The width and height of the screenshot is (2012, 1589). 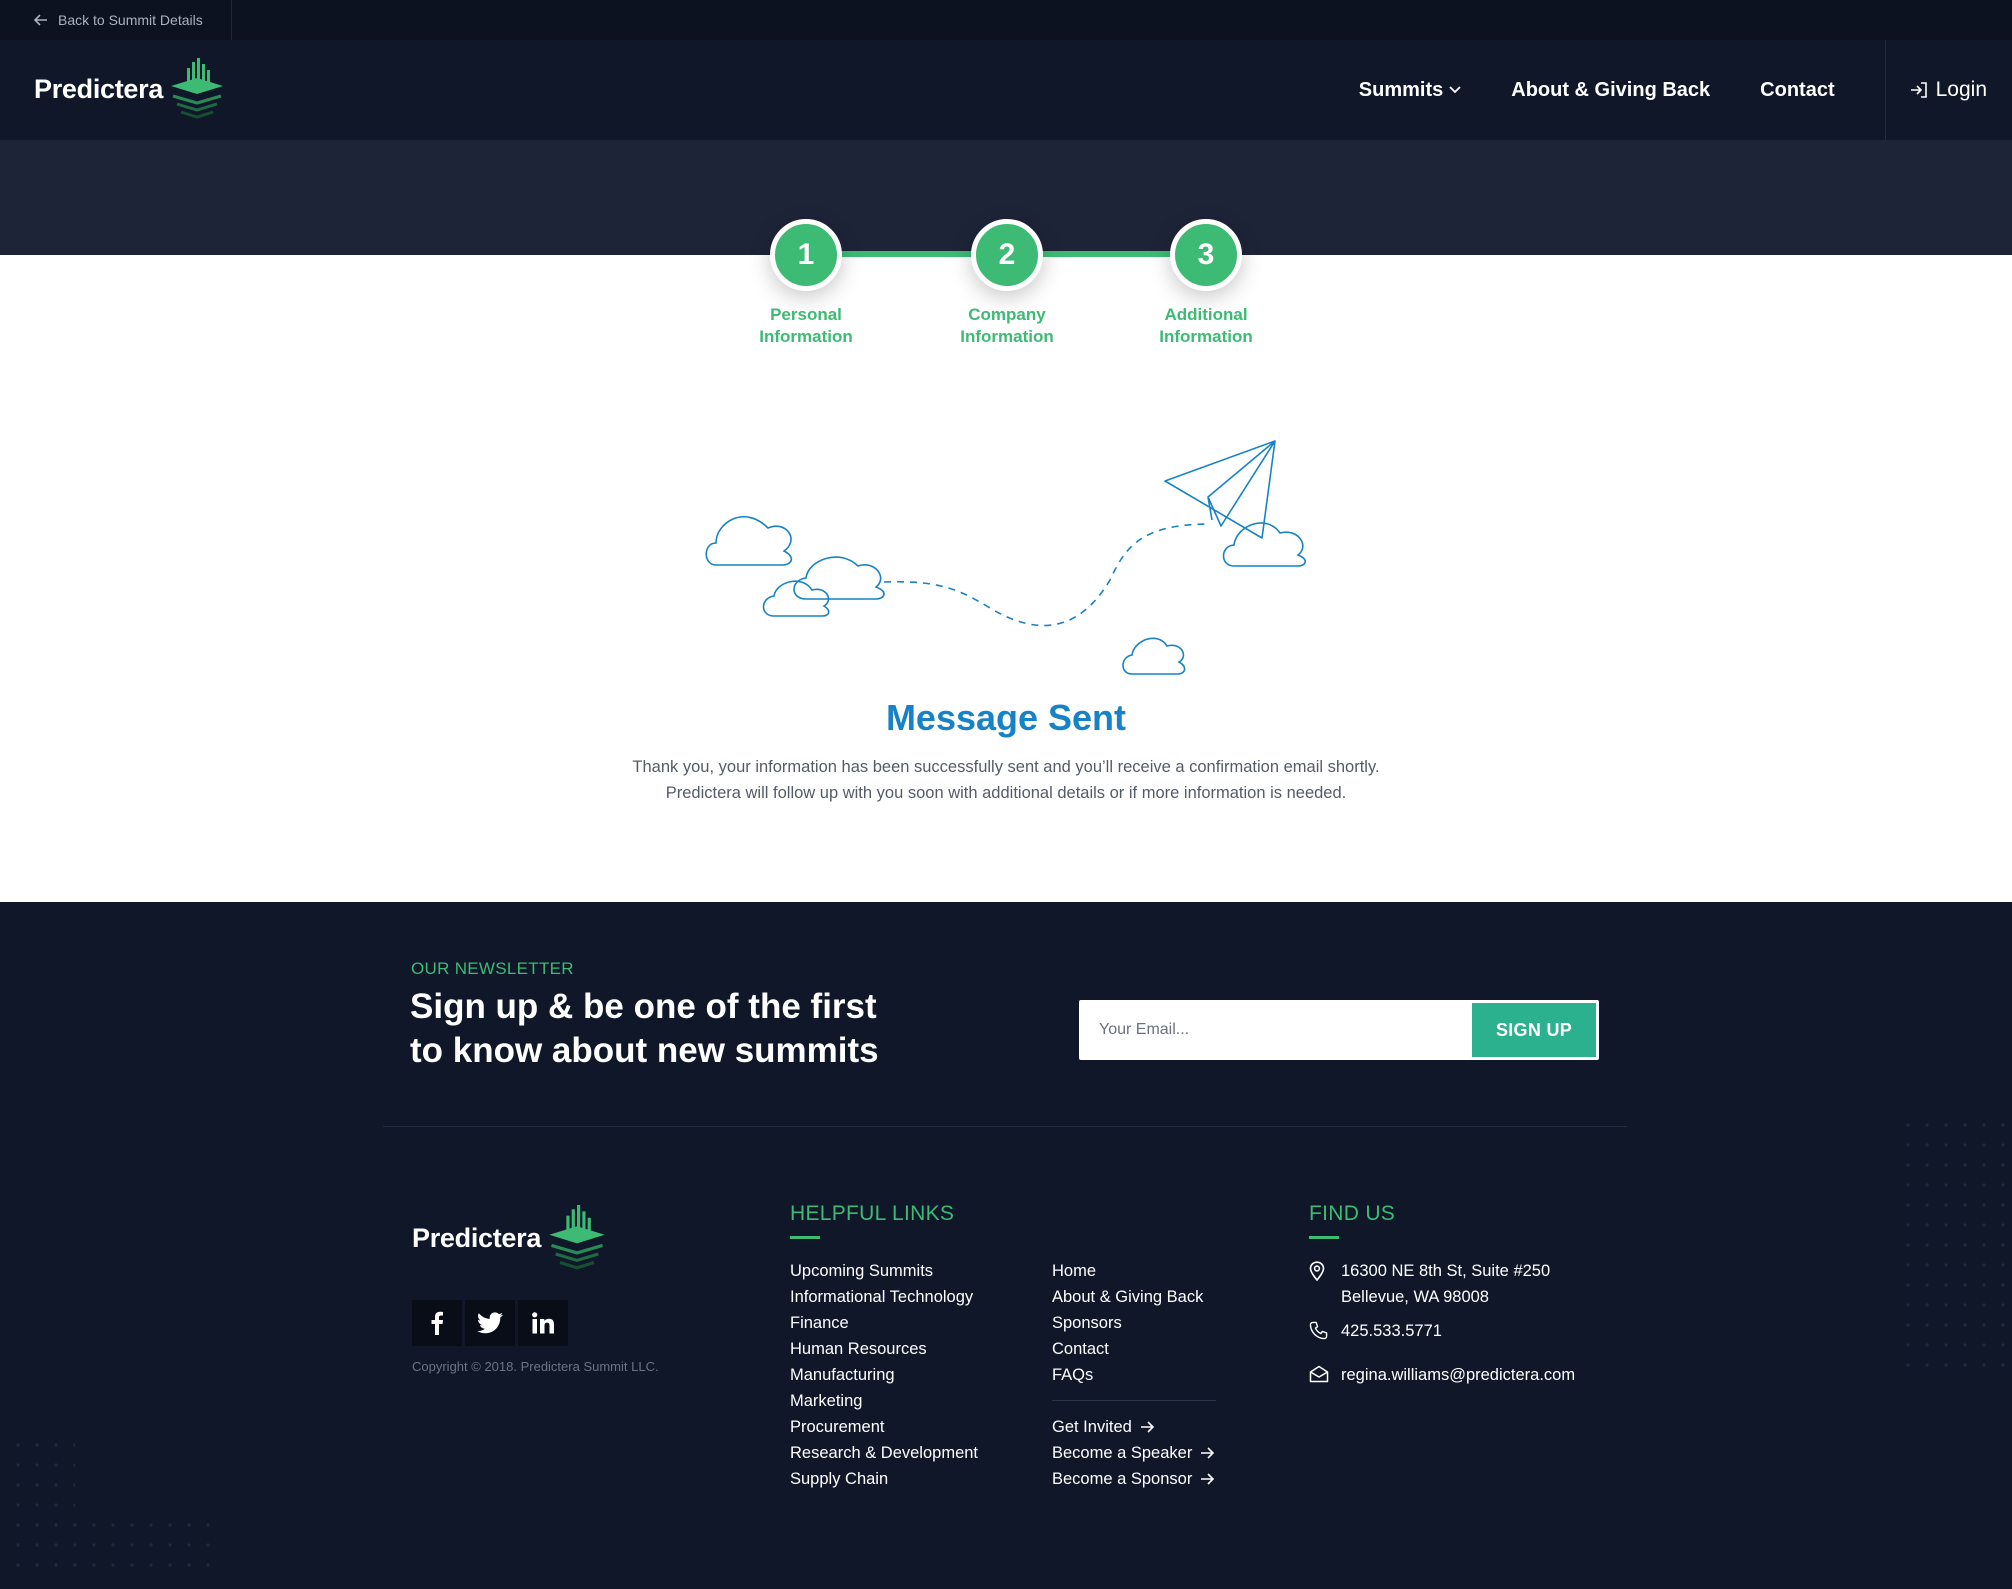 What do you see at coordinates (1317, 1271) in the screenshot?
I see `location-pin-icon` at bounding box center [1317, 1271].